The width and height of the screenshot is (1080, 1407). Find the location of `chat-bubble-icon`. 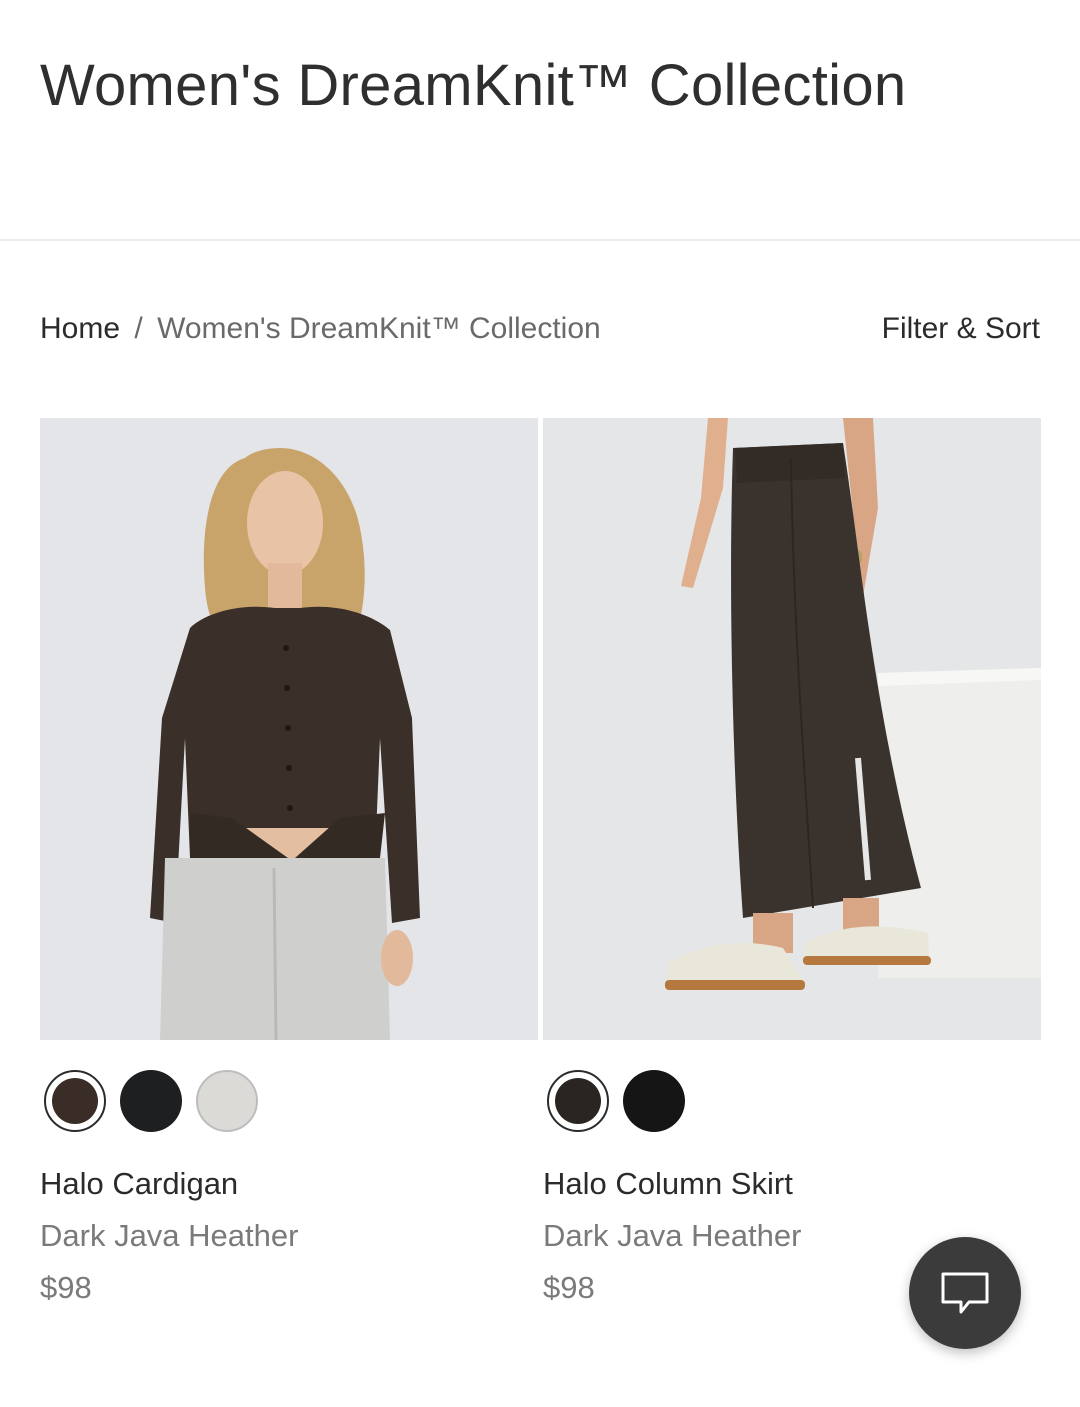

chat-bubble-icon is located at coordinates (965, 1293).